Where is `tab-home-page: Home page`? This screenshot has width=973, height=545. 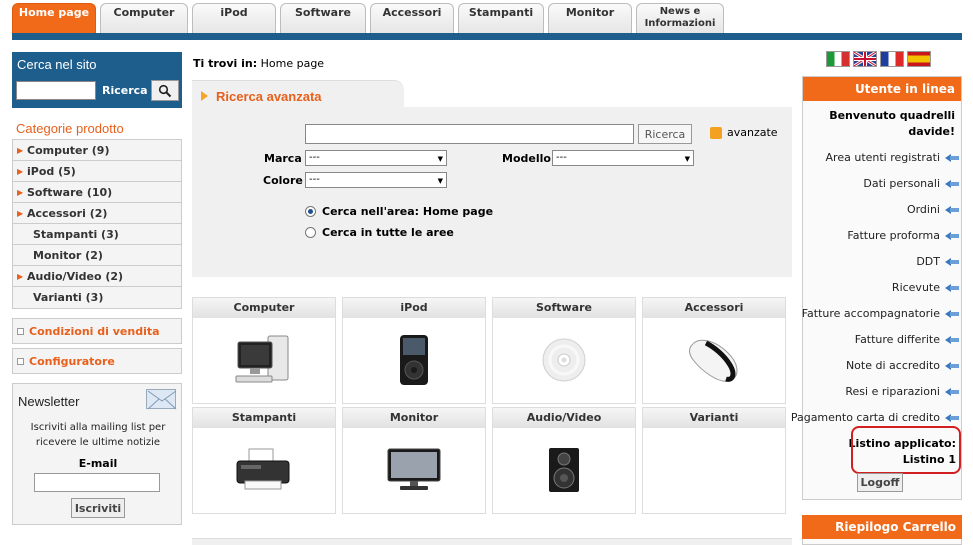 tab-home-page: Home page is located at coordinates (54, 18).